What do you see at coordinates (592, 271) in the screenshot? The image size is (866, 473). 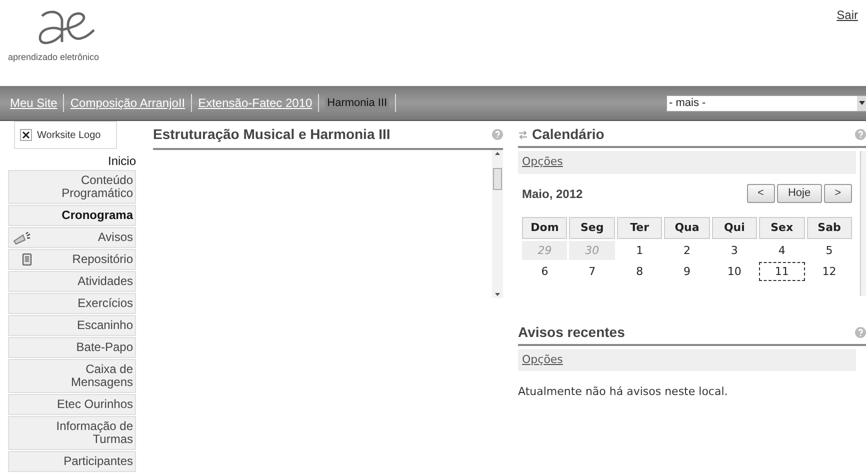 I see `calendar-day: 7` at bounding box center [592, 271].